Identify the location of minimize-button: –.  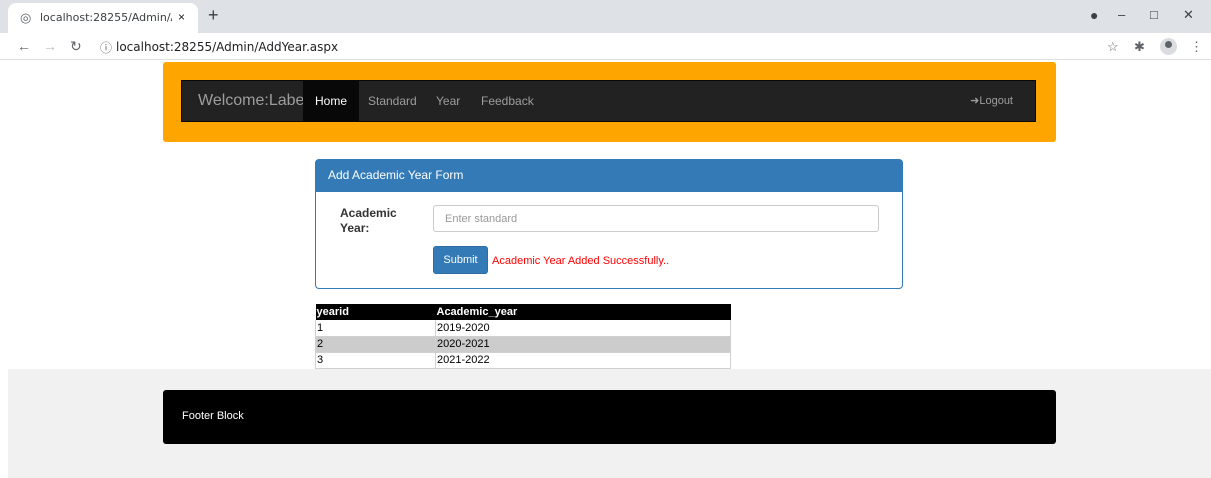
(1121, 14).